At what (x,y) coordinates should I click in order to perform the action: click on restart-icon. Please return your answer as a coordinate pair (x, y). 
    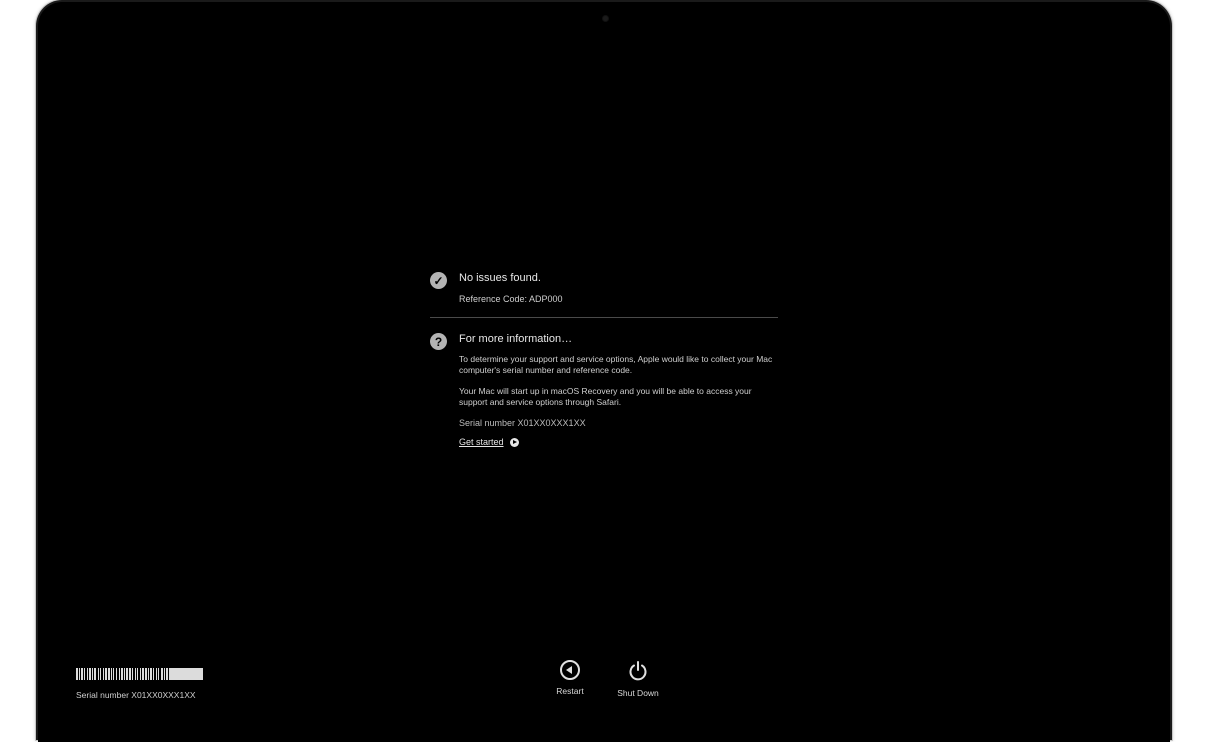
    Looking at the image, I should click on (570, 670).